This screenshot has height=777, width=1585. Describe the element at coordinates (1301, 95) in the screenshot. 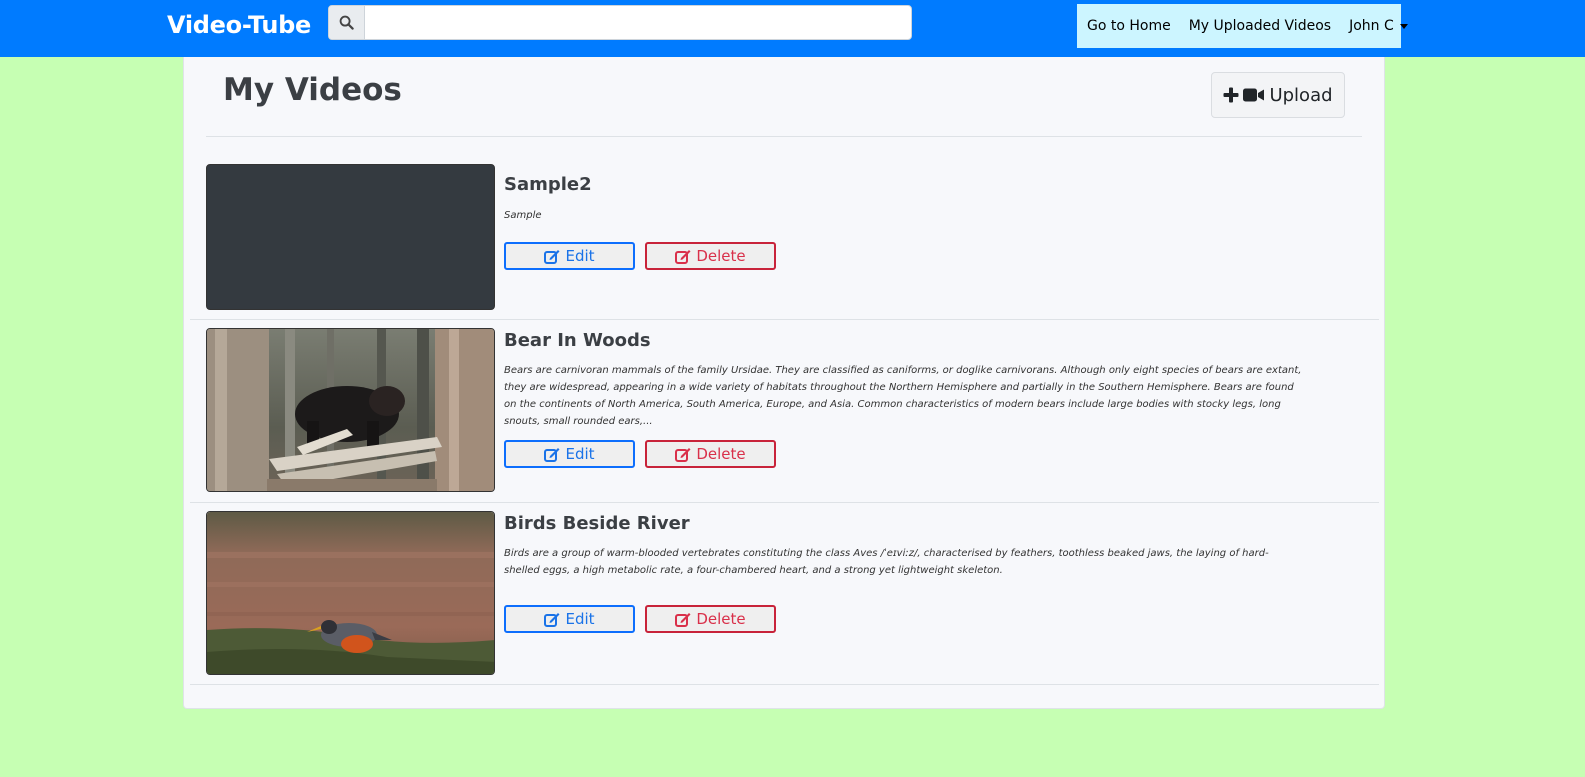

I see `upload-label: Upload` at that location.